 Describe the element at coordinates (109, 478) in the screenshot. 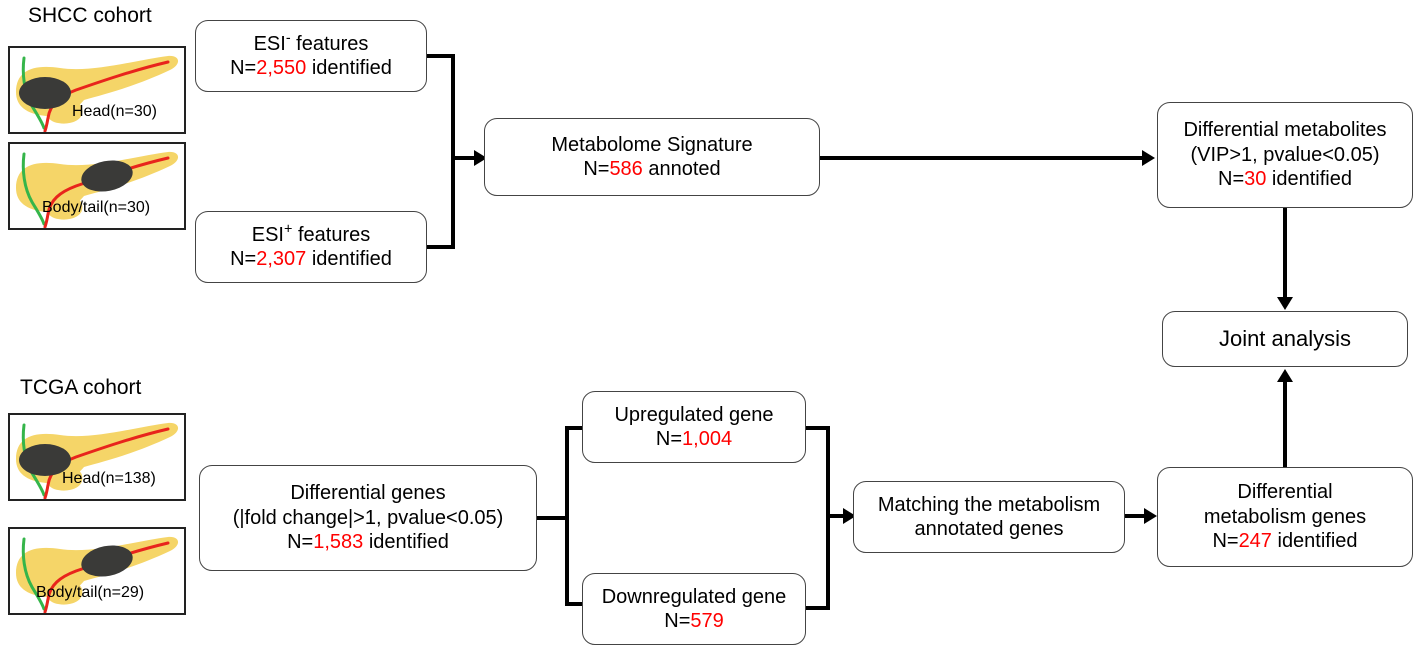

I see `tcga-head-label: Head(n=138)` at that location.